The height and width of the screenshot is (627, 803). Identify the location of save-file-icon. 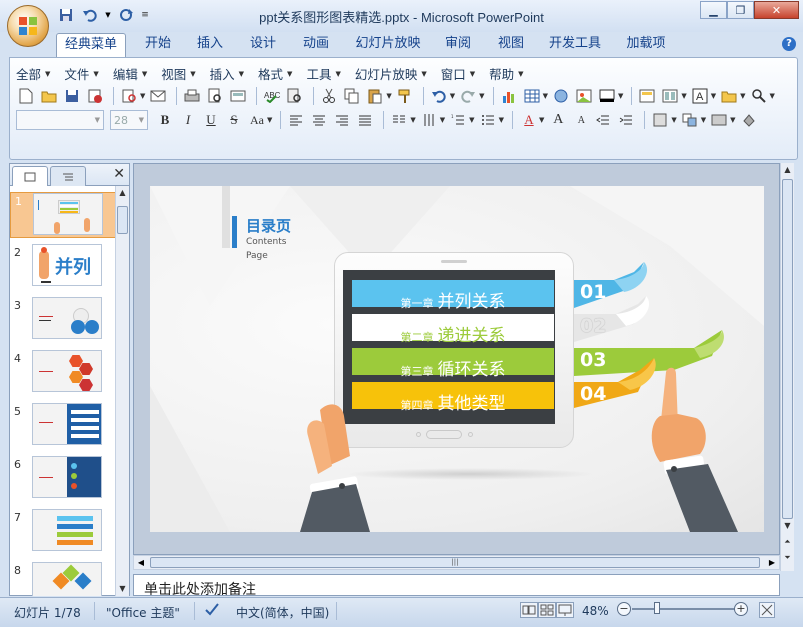
(72, 96).